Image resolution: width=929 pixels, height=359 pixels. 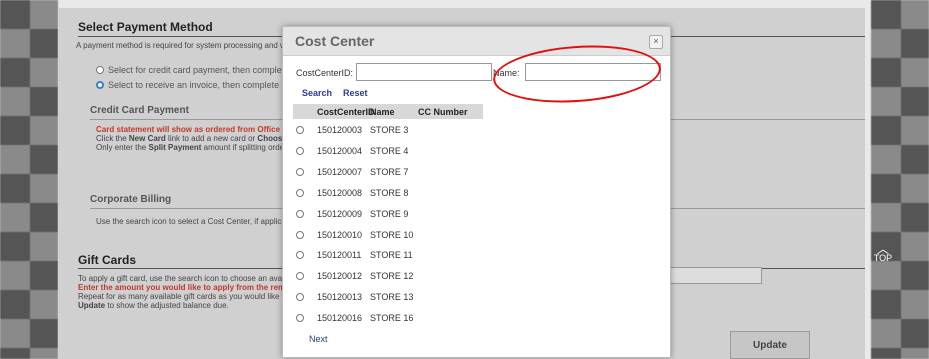 I want to click on name-cell: STORE 12, so click(x=392, y=276).